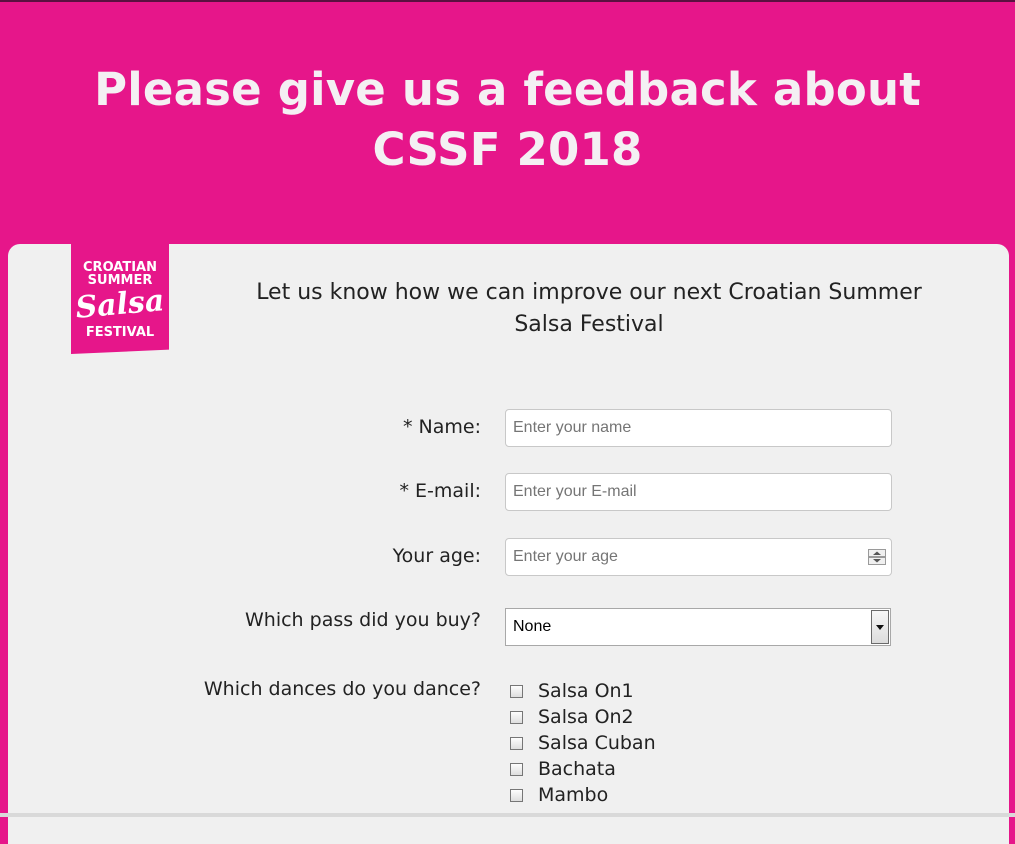 The image size is (1015, 844). Describe the element at coordinates (698, 557) in the screenshot. I see `age-input` at that location.